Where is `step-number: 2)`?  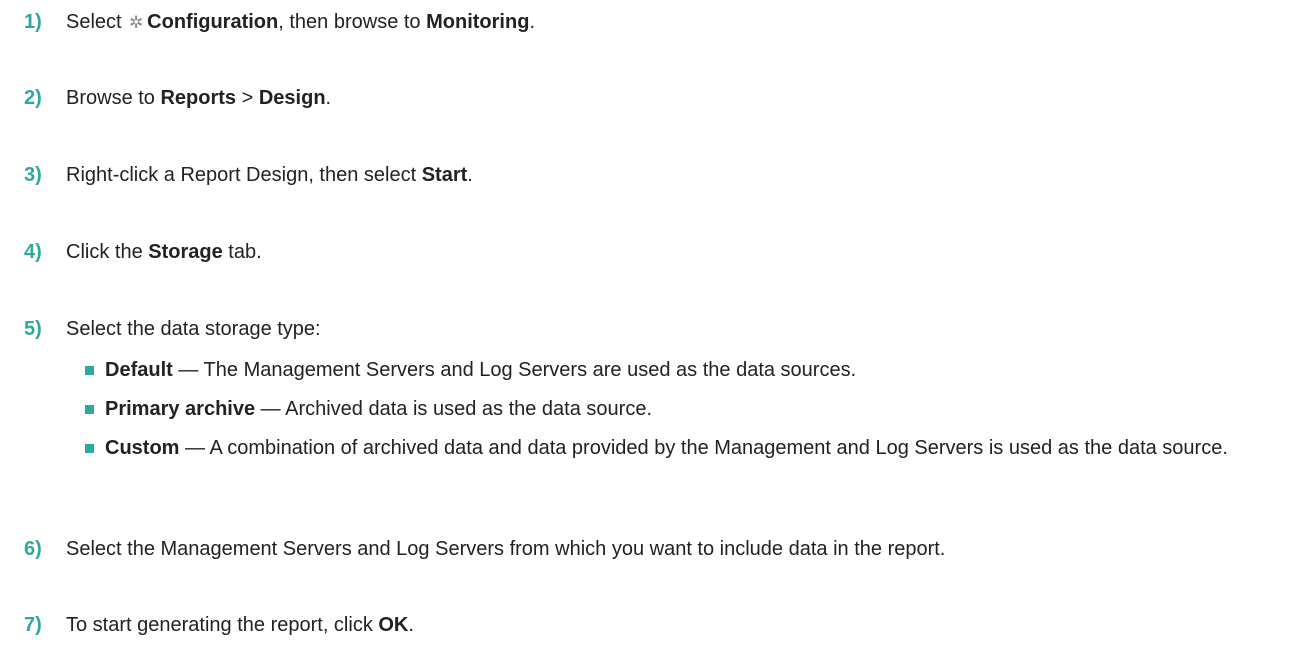 step-number: 2) is located at coordinates (33, 98).